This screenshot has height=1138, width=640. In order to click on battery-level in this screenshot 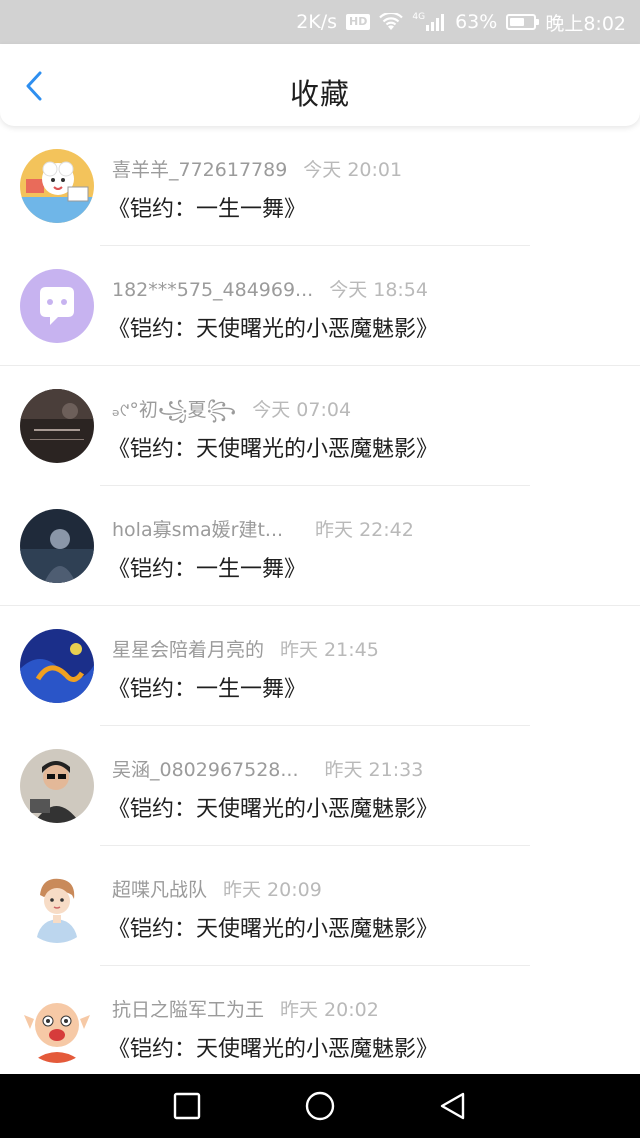, I will do `click(517, 22)`.